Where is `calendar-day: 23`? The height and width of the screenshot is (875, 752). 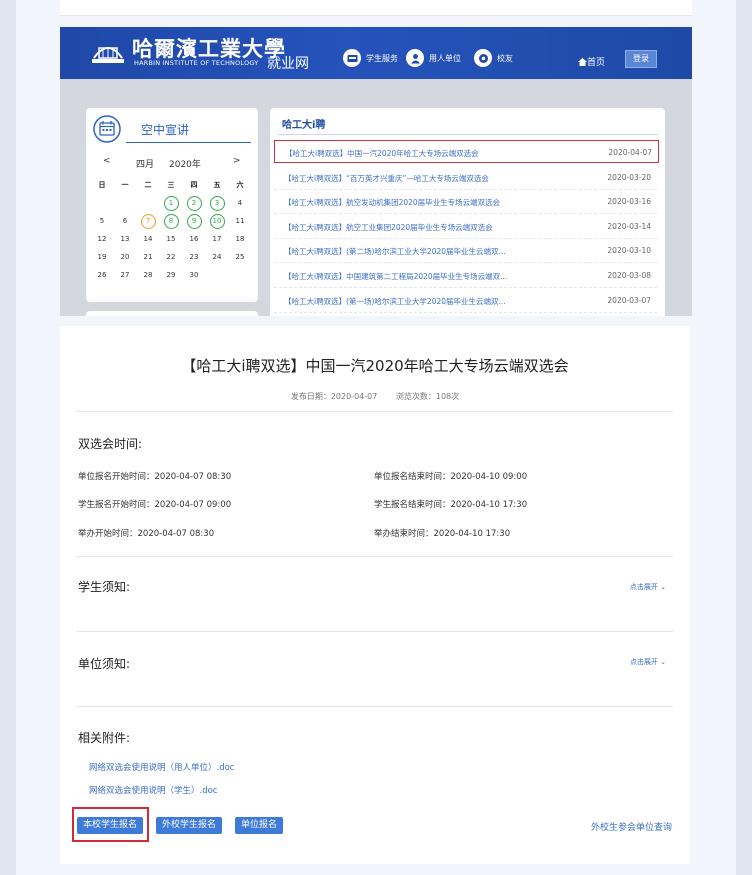 calendar-day: 23 is located at coordinates (194, 257).